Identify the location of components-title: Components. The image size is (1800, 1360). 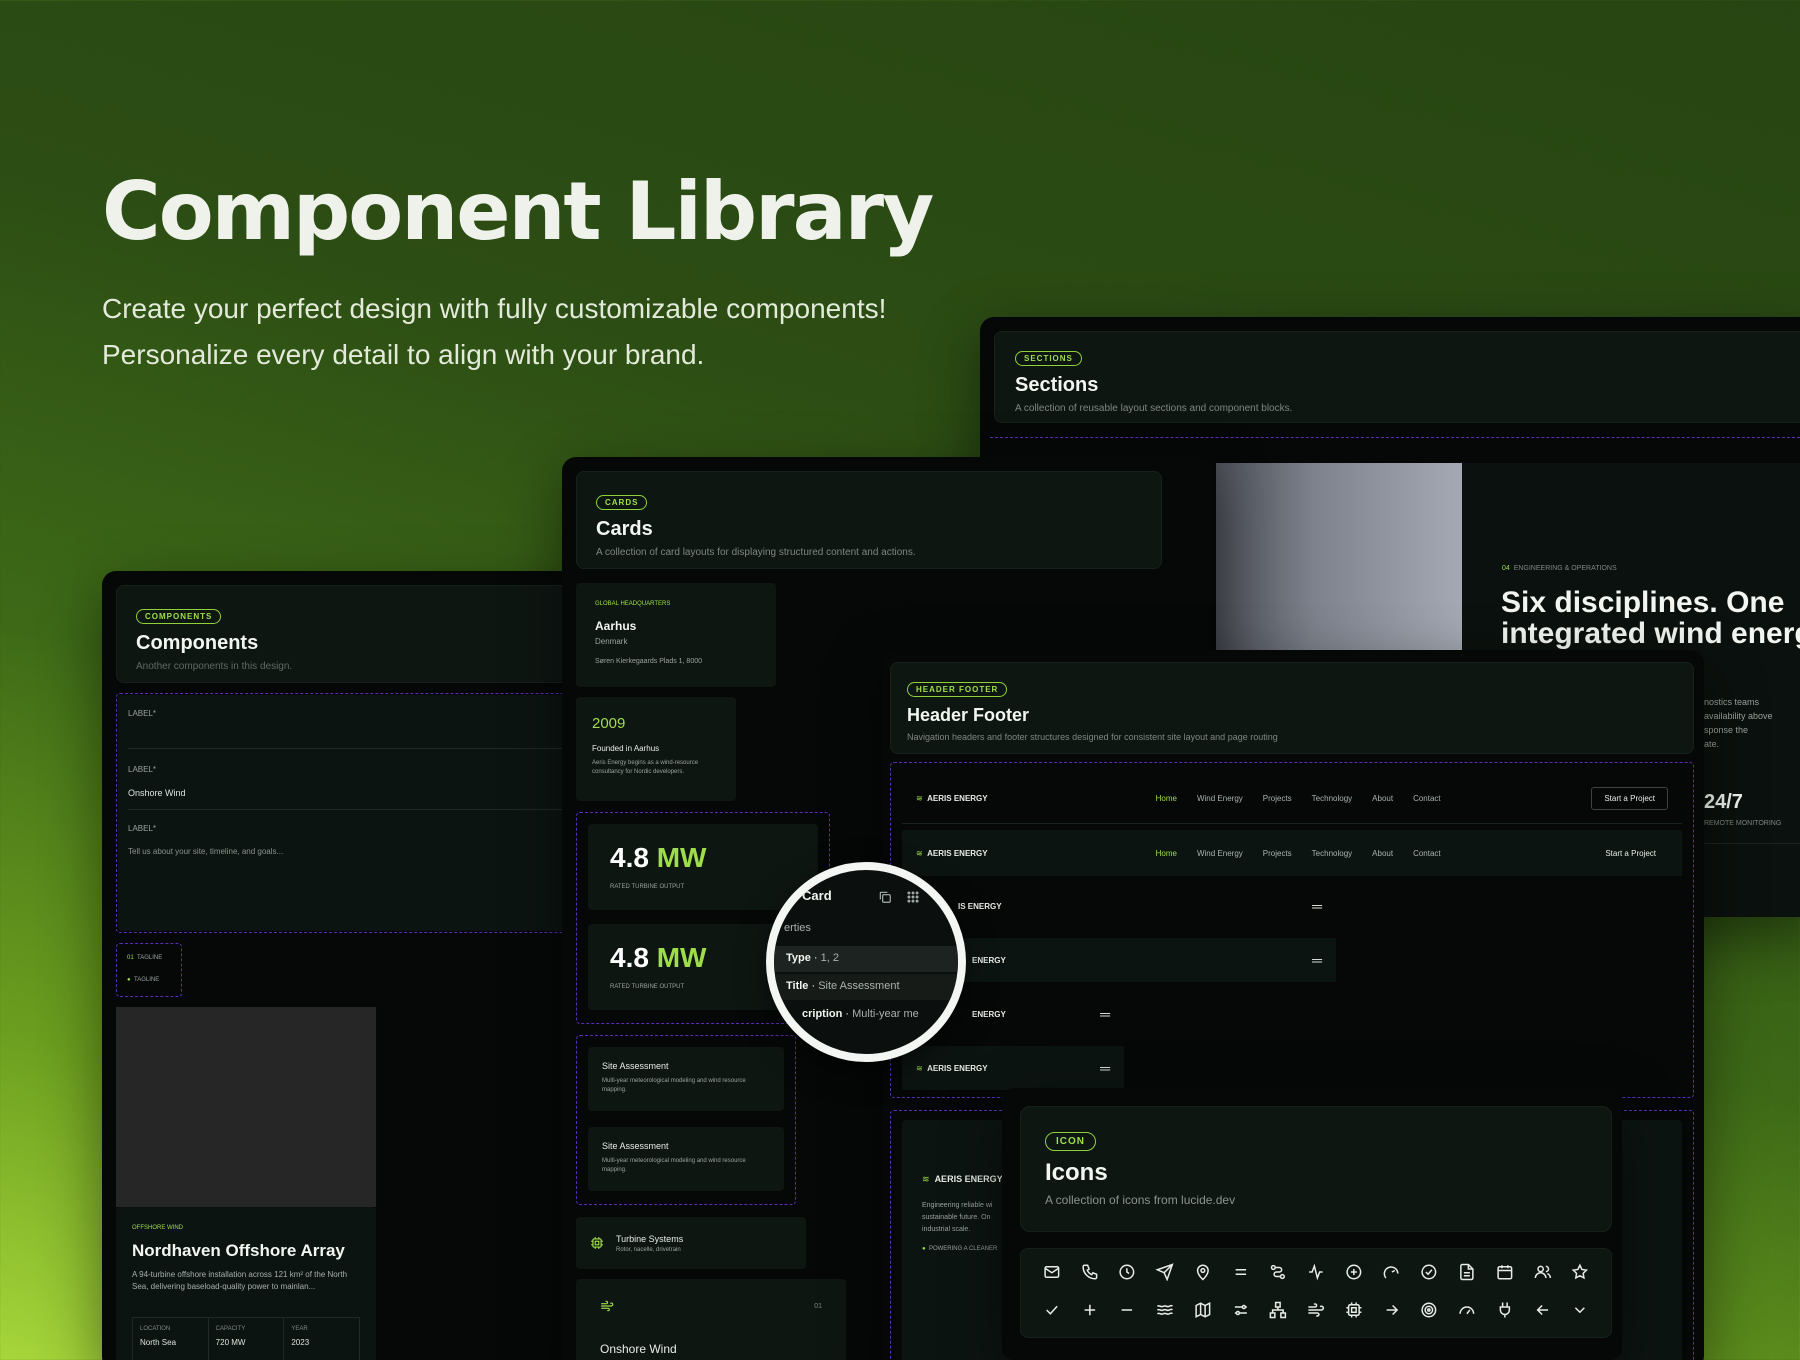
(197, 643).